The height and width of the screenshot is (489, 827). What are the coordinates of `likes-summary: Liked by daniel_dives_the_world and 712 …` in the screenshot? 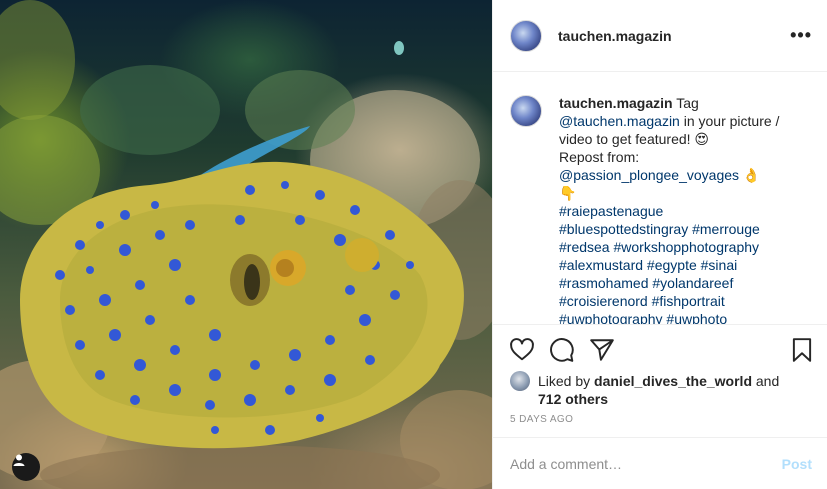 It's located at (665, 389).